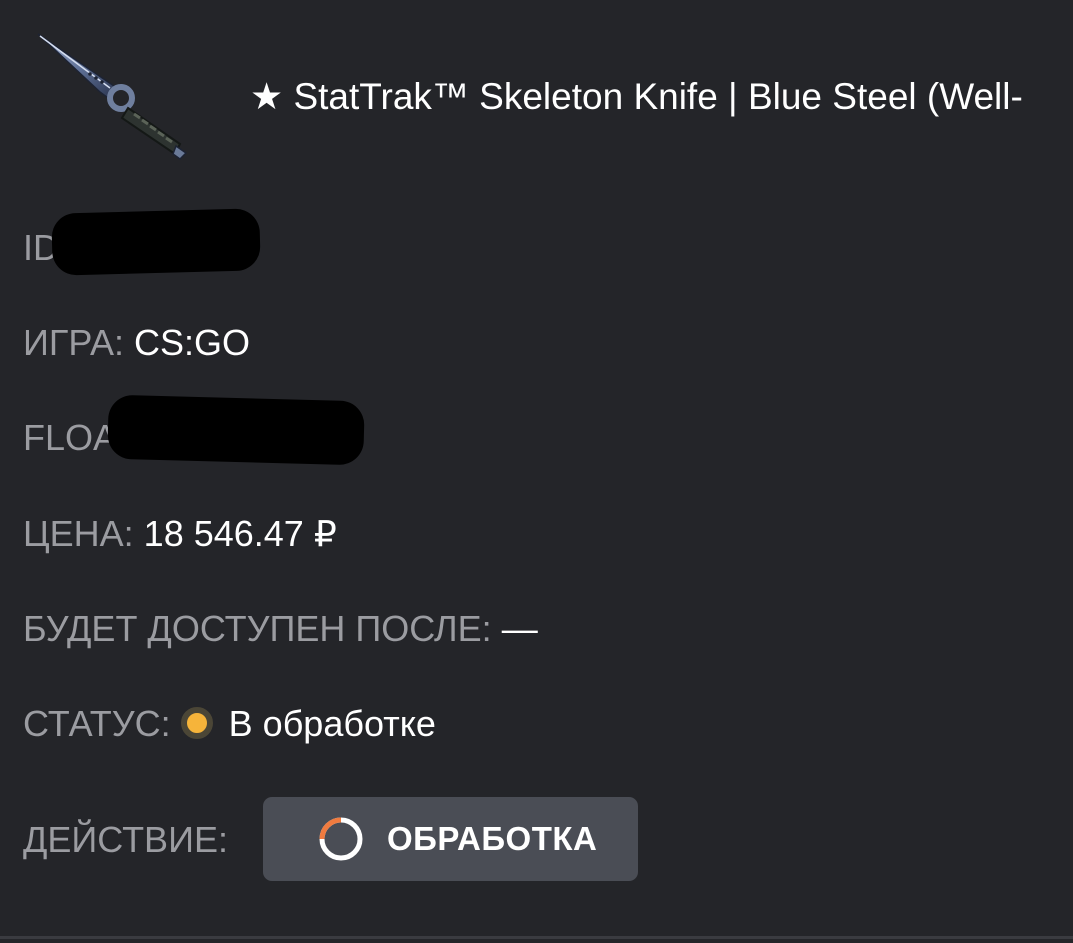  I want to click on action-label: ДЕЙСТВИЕ:, so click(125, 839).